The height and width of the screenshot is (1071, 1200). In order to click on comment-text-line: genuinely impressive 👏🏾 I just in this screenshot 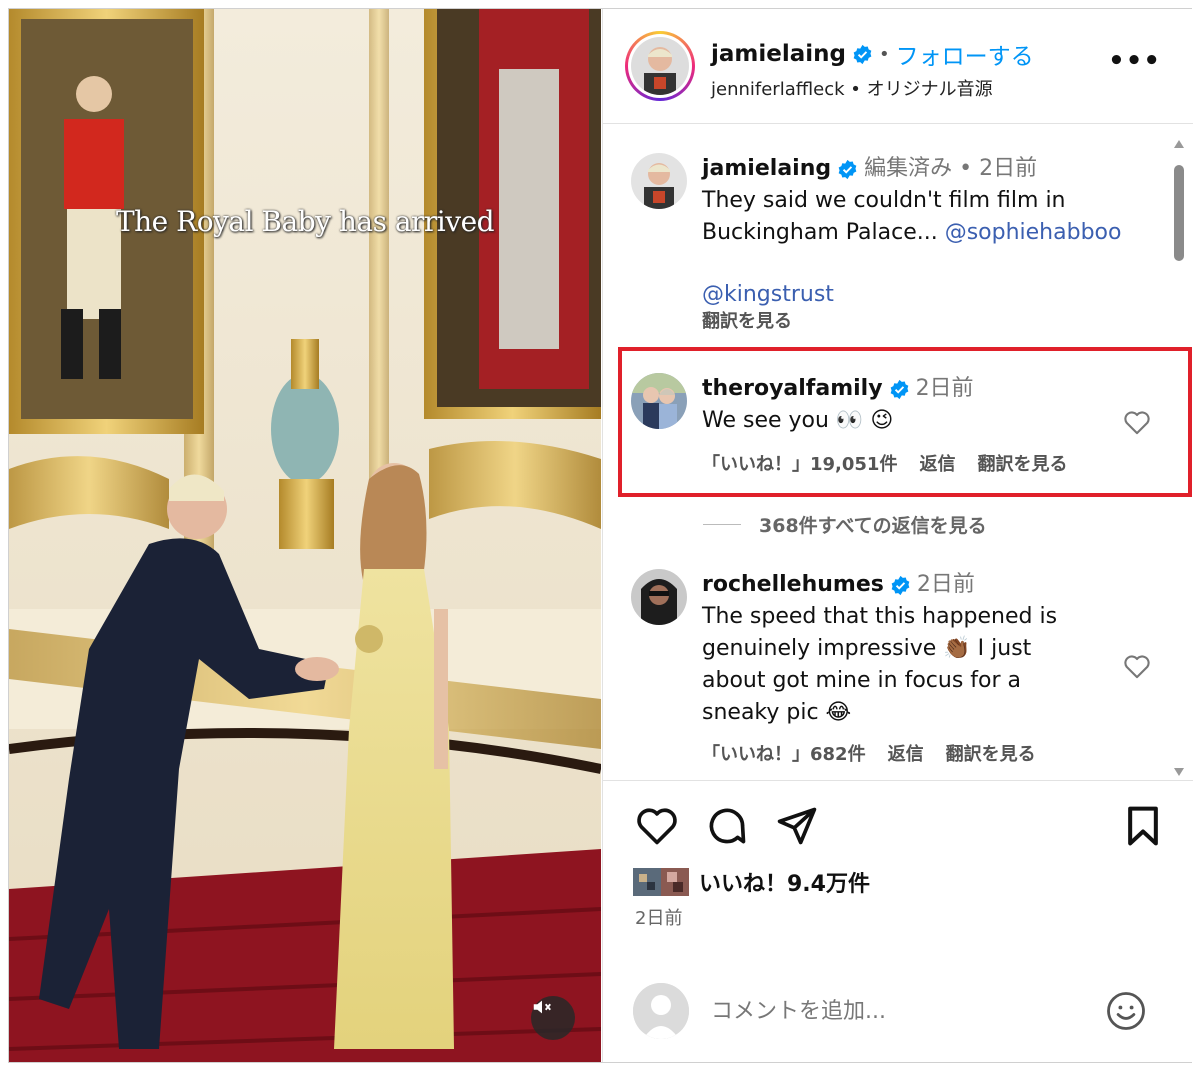, I will do `click(867, 648)`.